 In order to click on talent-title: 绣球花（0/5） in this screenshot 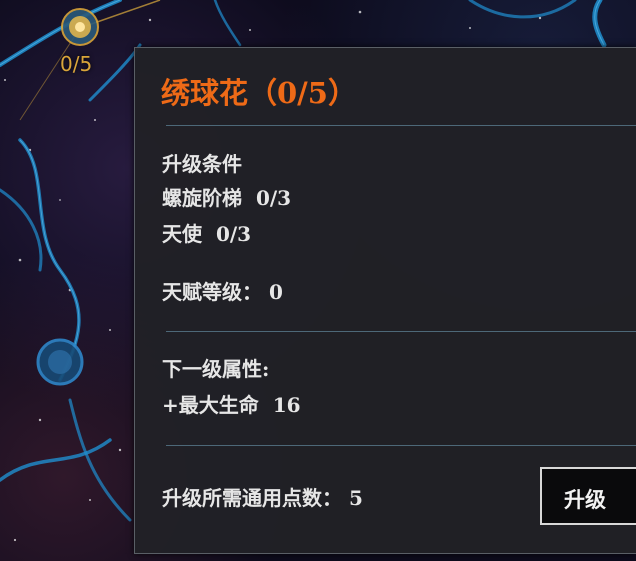, I will do `click(259, 93)`.